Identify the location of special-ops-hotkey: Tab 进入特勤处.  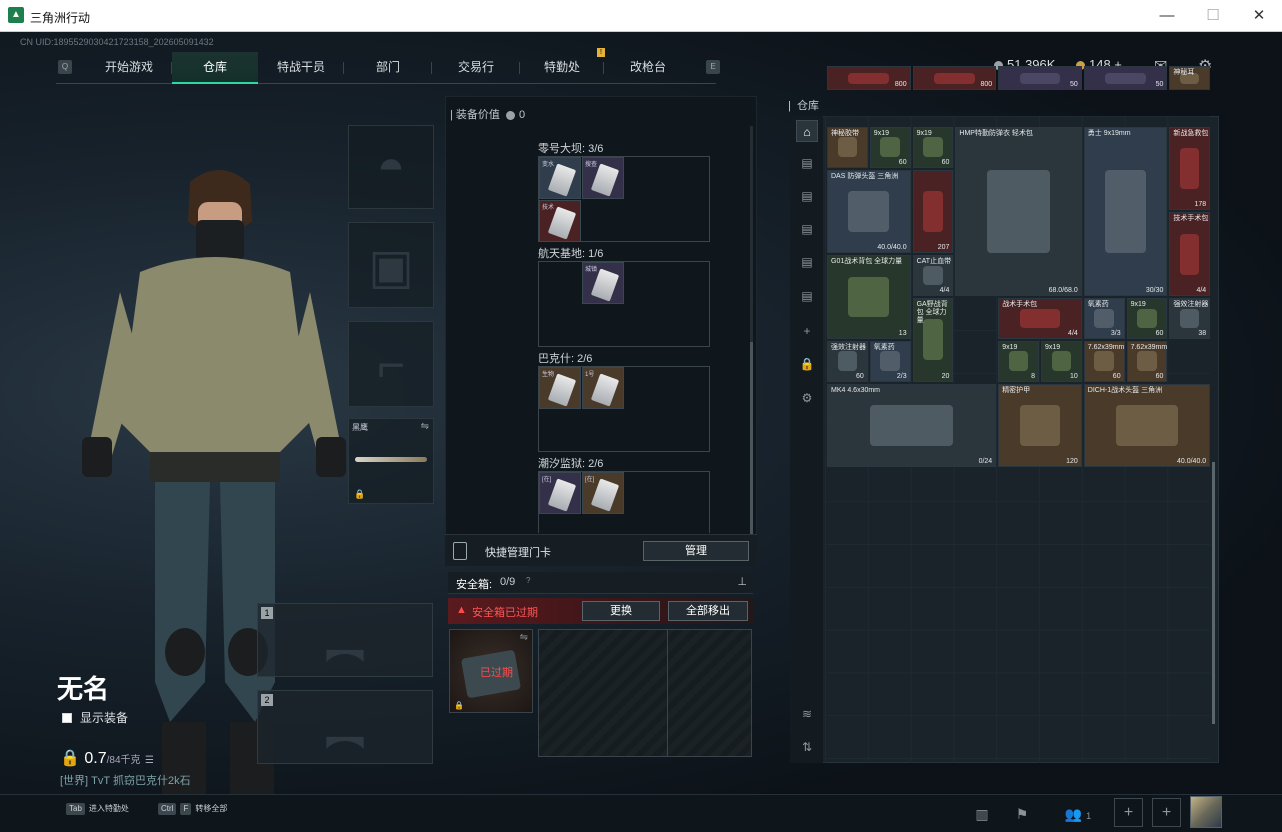
(97, 812).